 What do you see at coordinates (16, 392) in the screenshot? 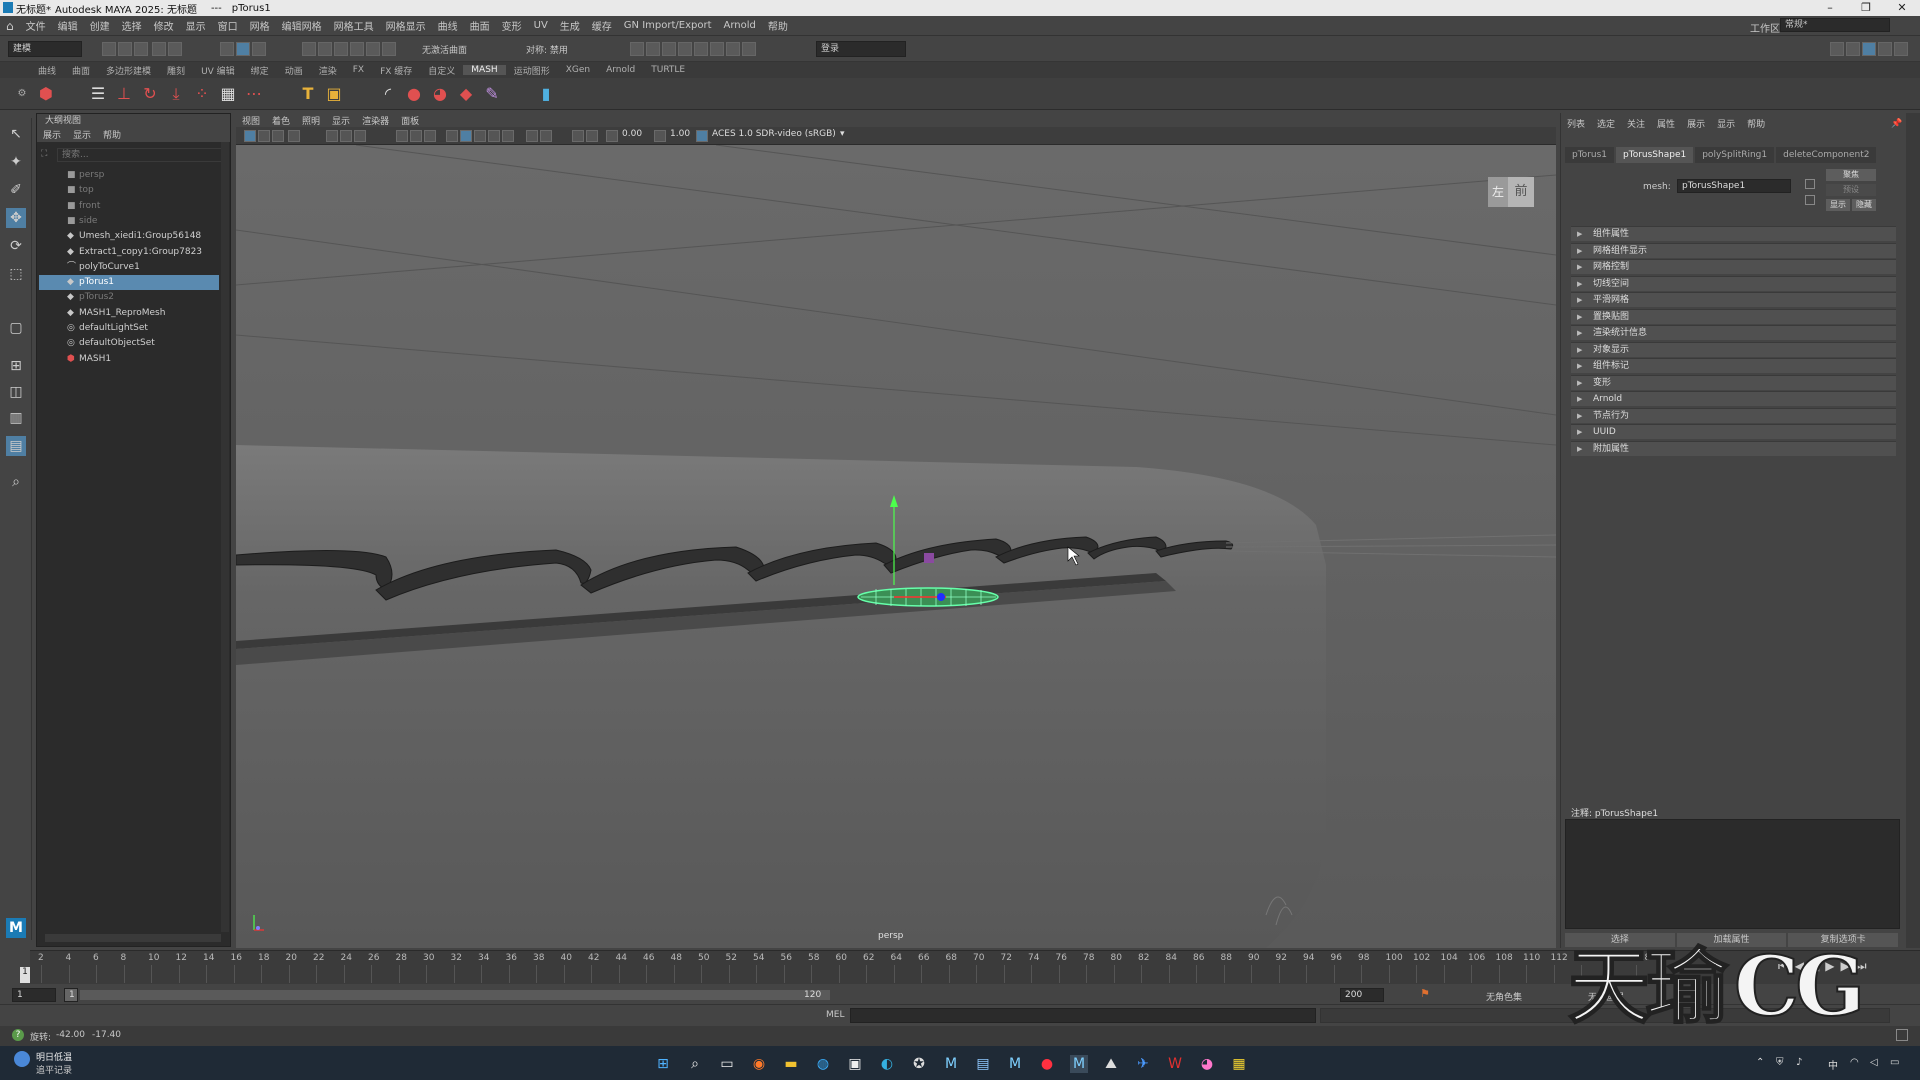
I see `two-view-icon: ◫` at bounding box center [16, 392].